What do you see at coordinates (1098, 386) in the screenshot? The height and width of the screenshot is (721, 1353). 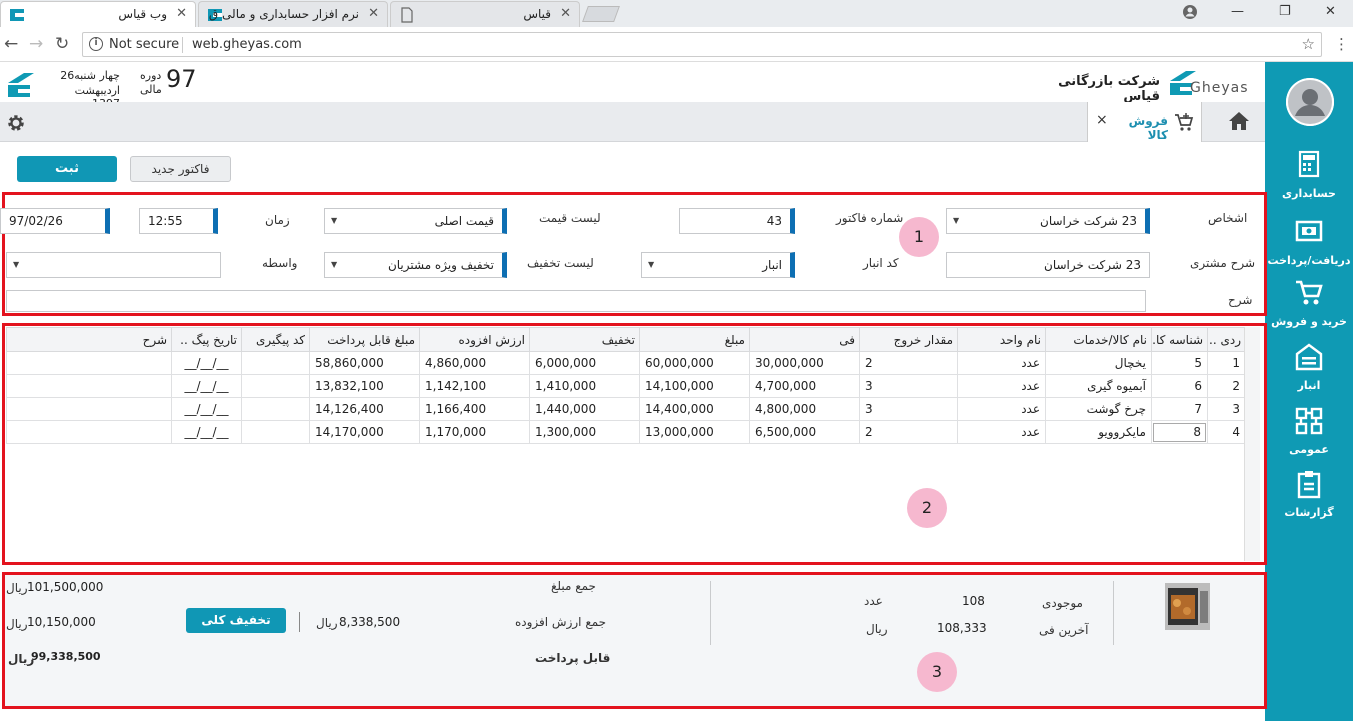 I see `cell-item-name: آبمیوه گیری` at bounding box center [1098, 386].